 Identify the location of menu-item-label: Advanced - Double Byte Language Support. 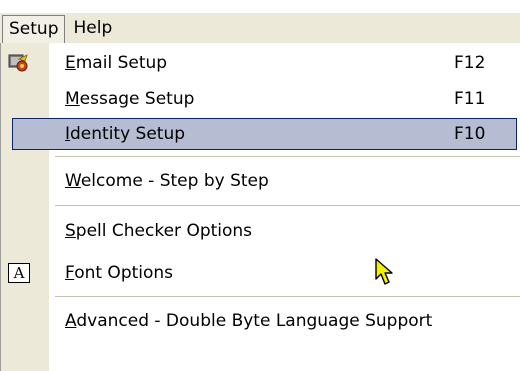
(249, 321).